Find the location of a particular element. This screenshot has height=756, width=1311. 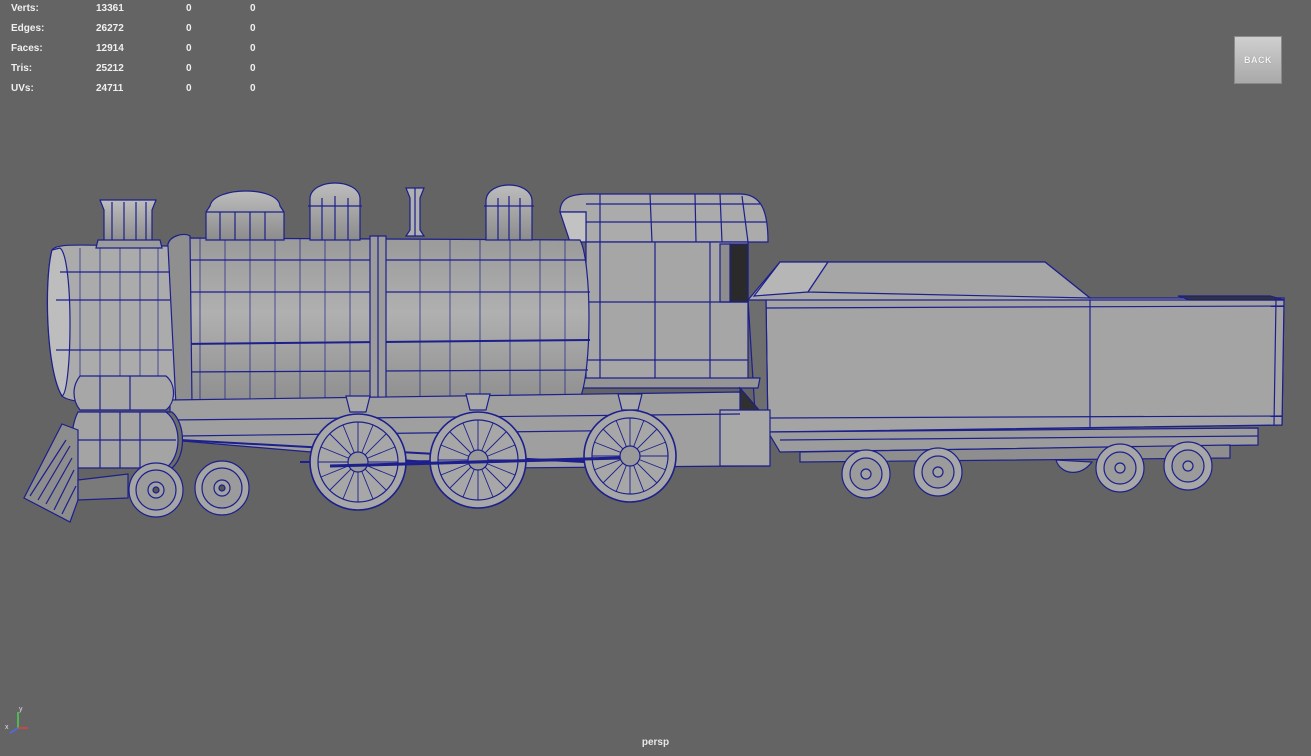

whistle is located at coordinates (415, 212).